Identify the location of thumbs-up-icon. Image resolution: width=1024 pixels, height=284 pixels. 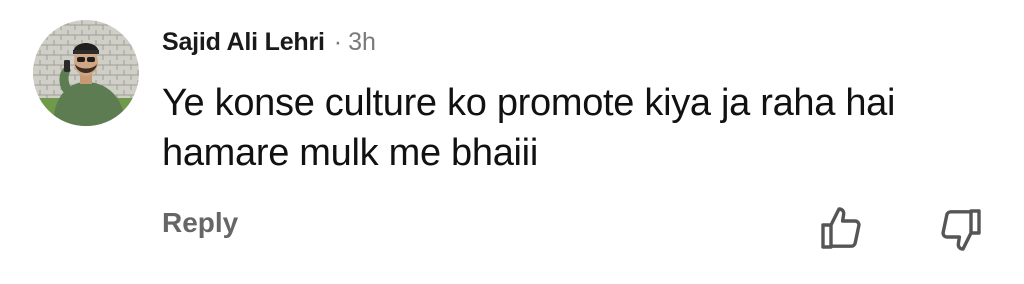
(841, 228).